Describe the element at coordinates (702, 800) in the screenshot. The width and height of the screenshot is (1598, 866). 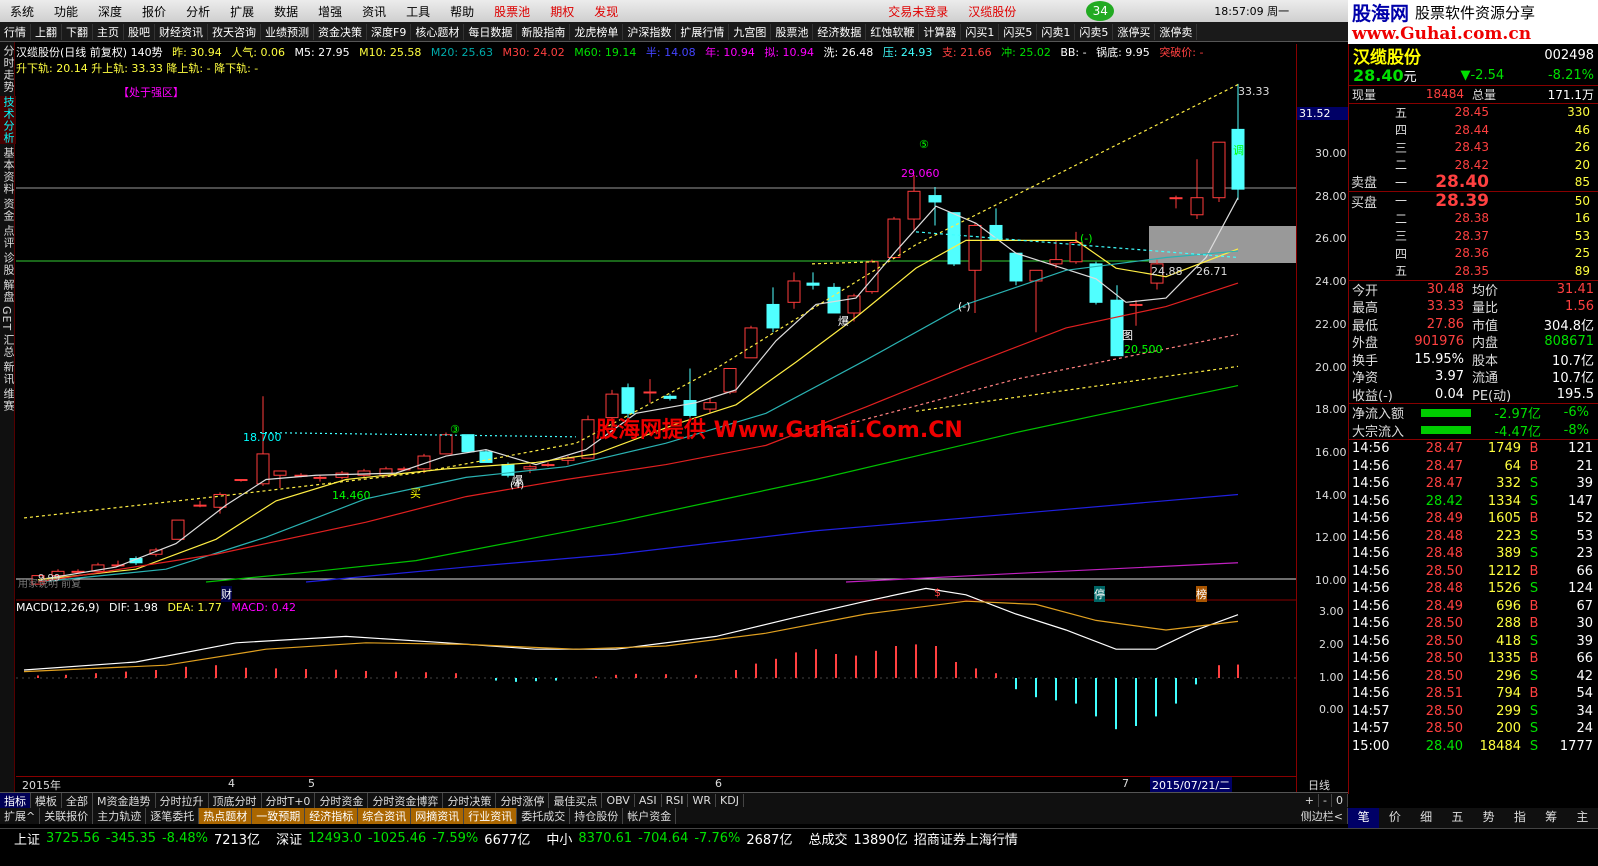
I see `tab-wr: WR` at that location.